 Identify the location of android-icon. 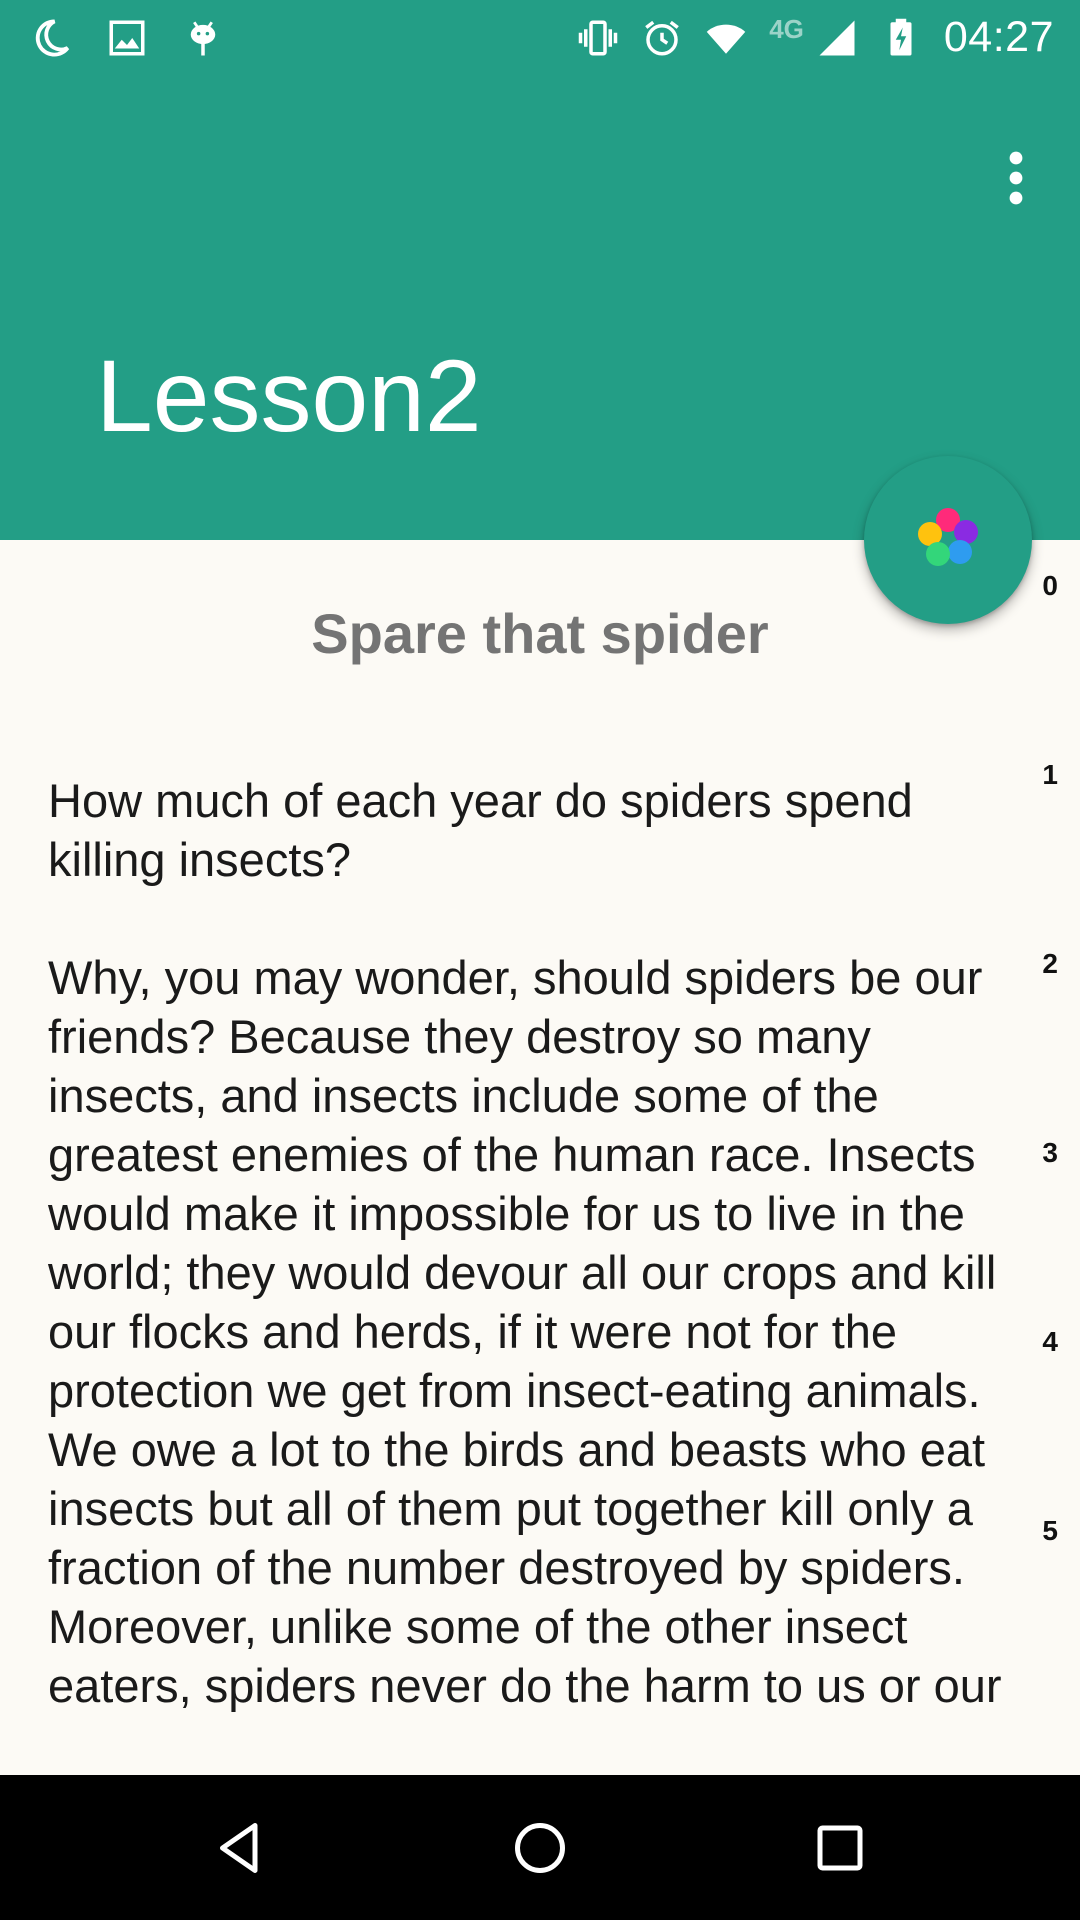
(203, 38).